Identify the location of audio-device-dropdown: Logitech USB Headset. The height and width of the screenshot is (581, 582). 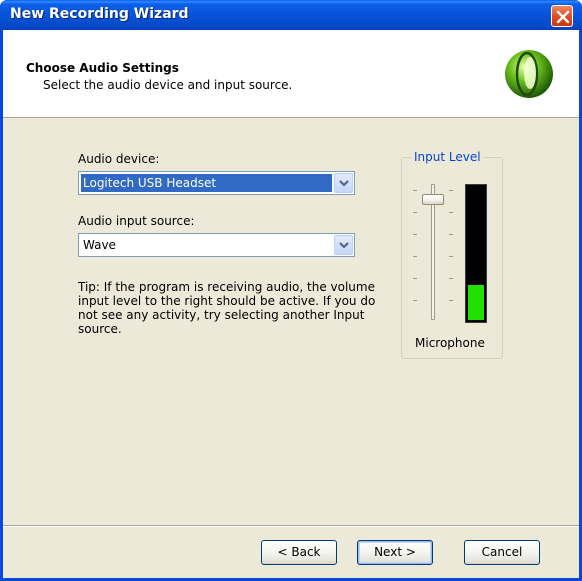
(216, 183).